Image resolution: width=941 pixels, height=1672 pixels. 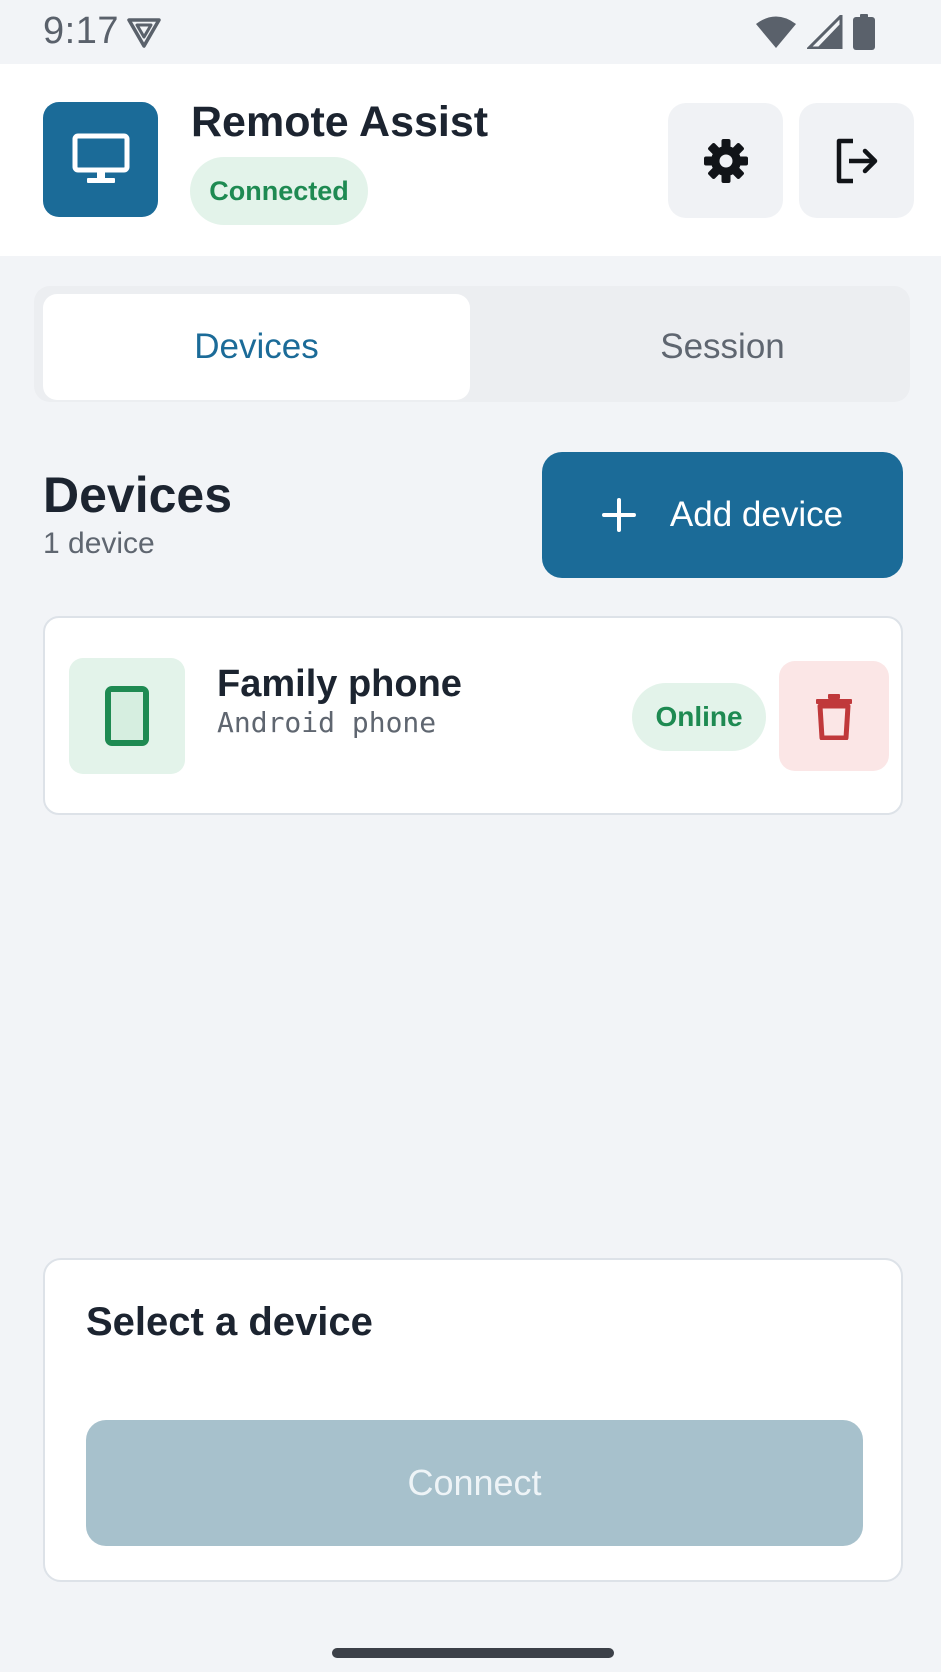 I want to click on connection-status-badge: Connected, so click(x=279, y=191).